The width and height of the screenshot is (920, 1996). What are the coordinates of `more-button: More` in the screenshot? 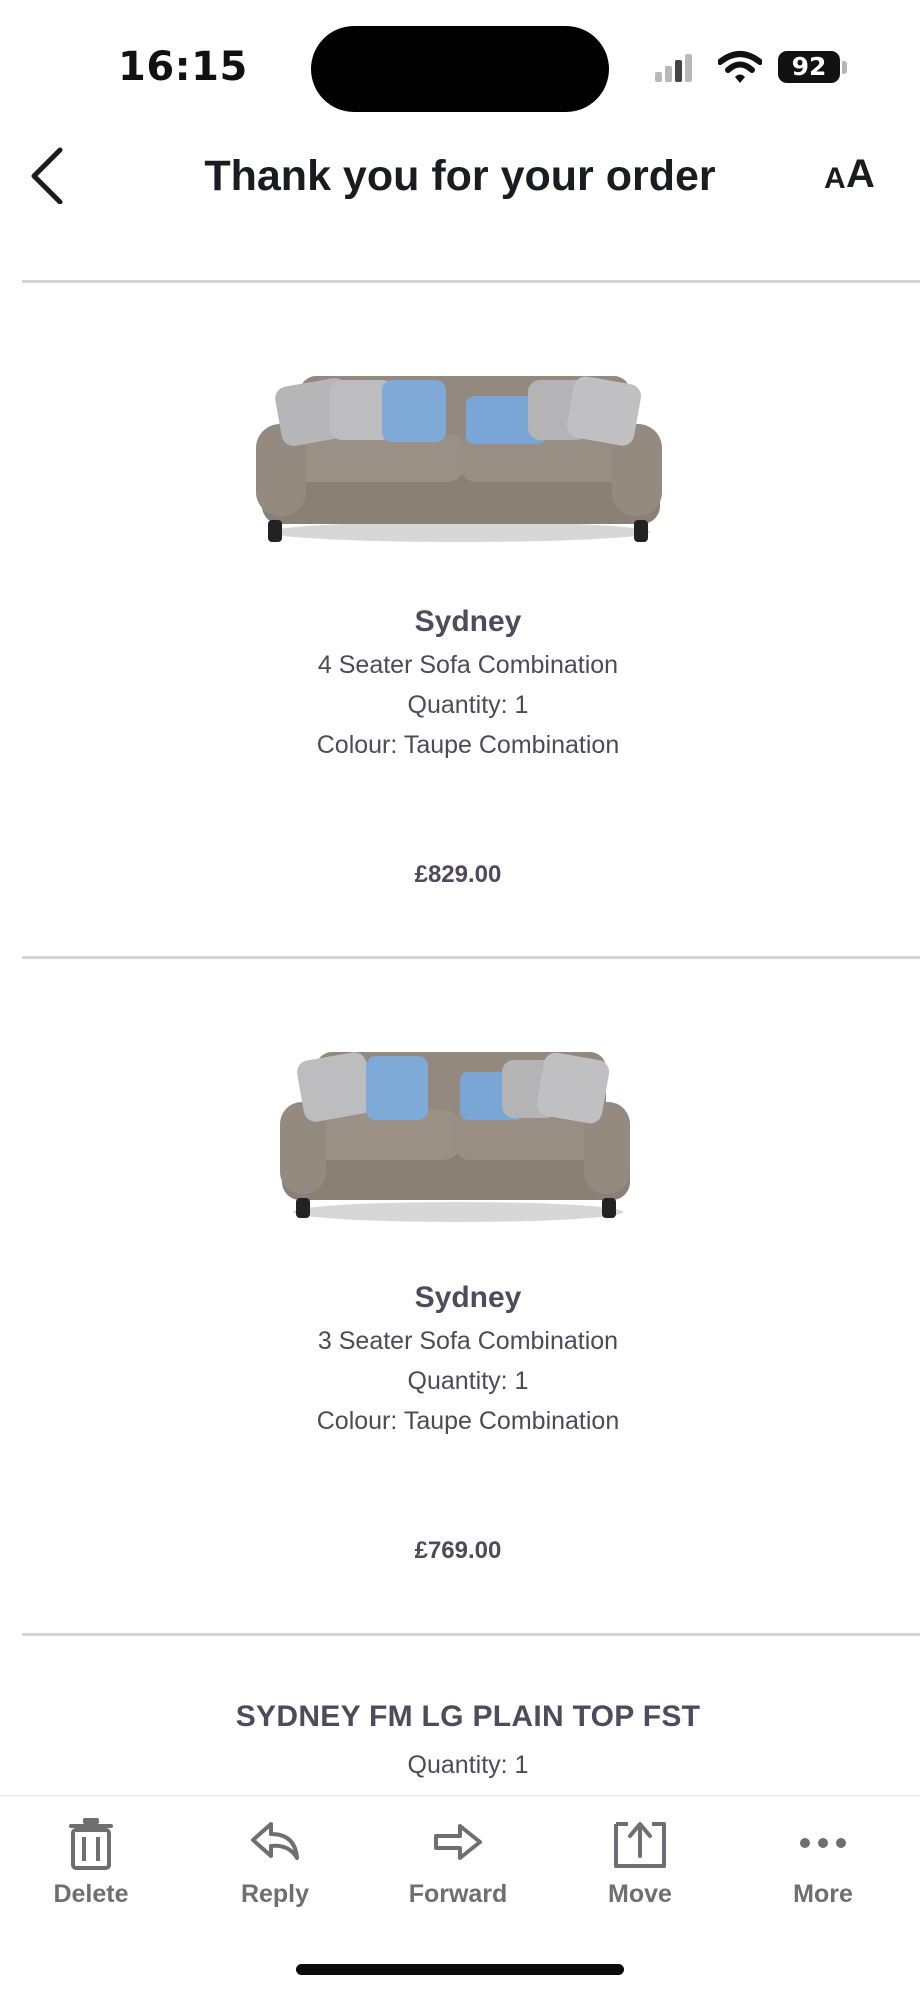 It's located at (823, 1871).